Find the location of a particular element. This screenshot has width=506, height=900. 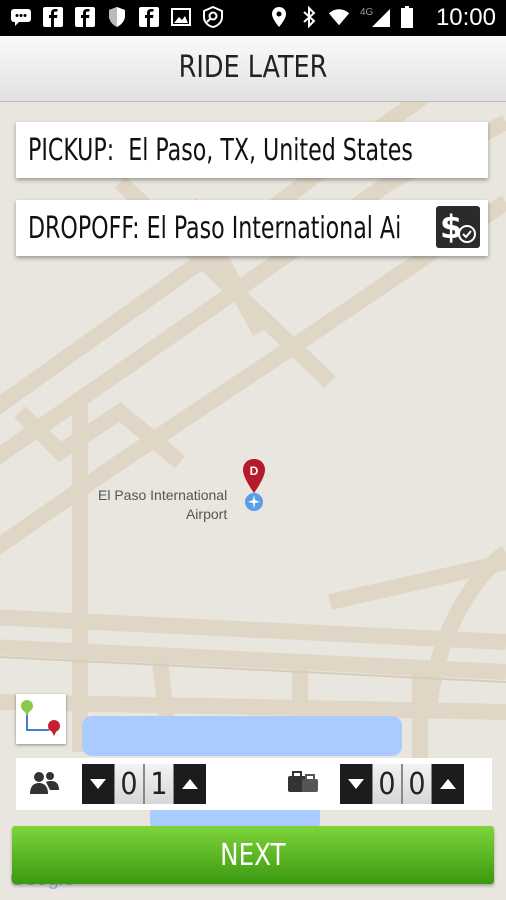

route-toggle-button is located at coordinates (41, 719).